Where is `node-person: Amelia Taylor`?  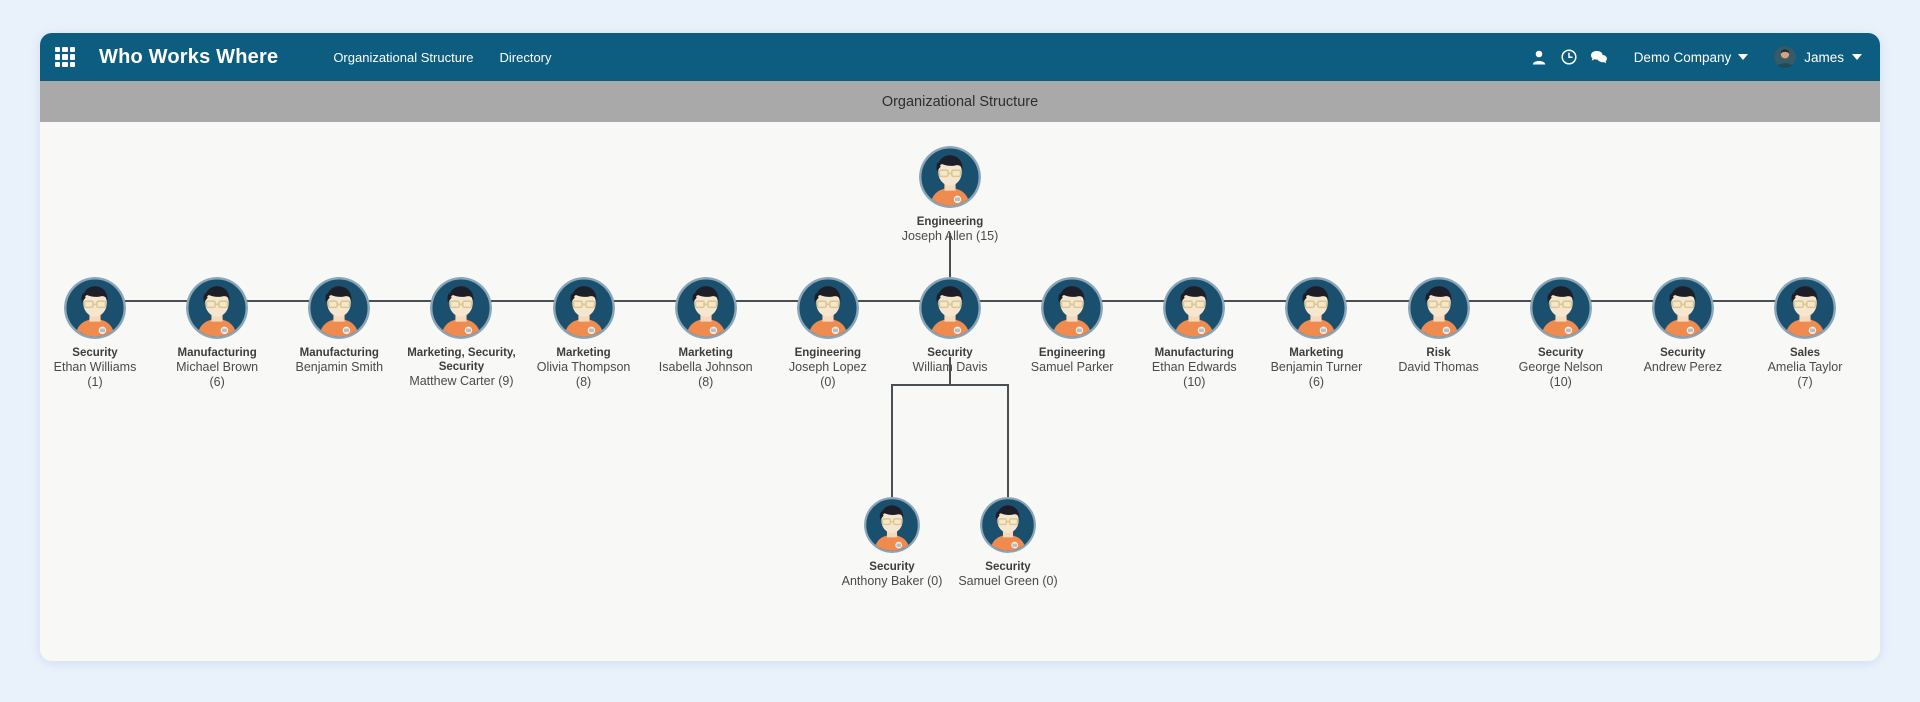 node-person: Amelia Taylor is located at coordinates (1805, 367).